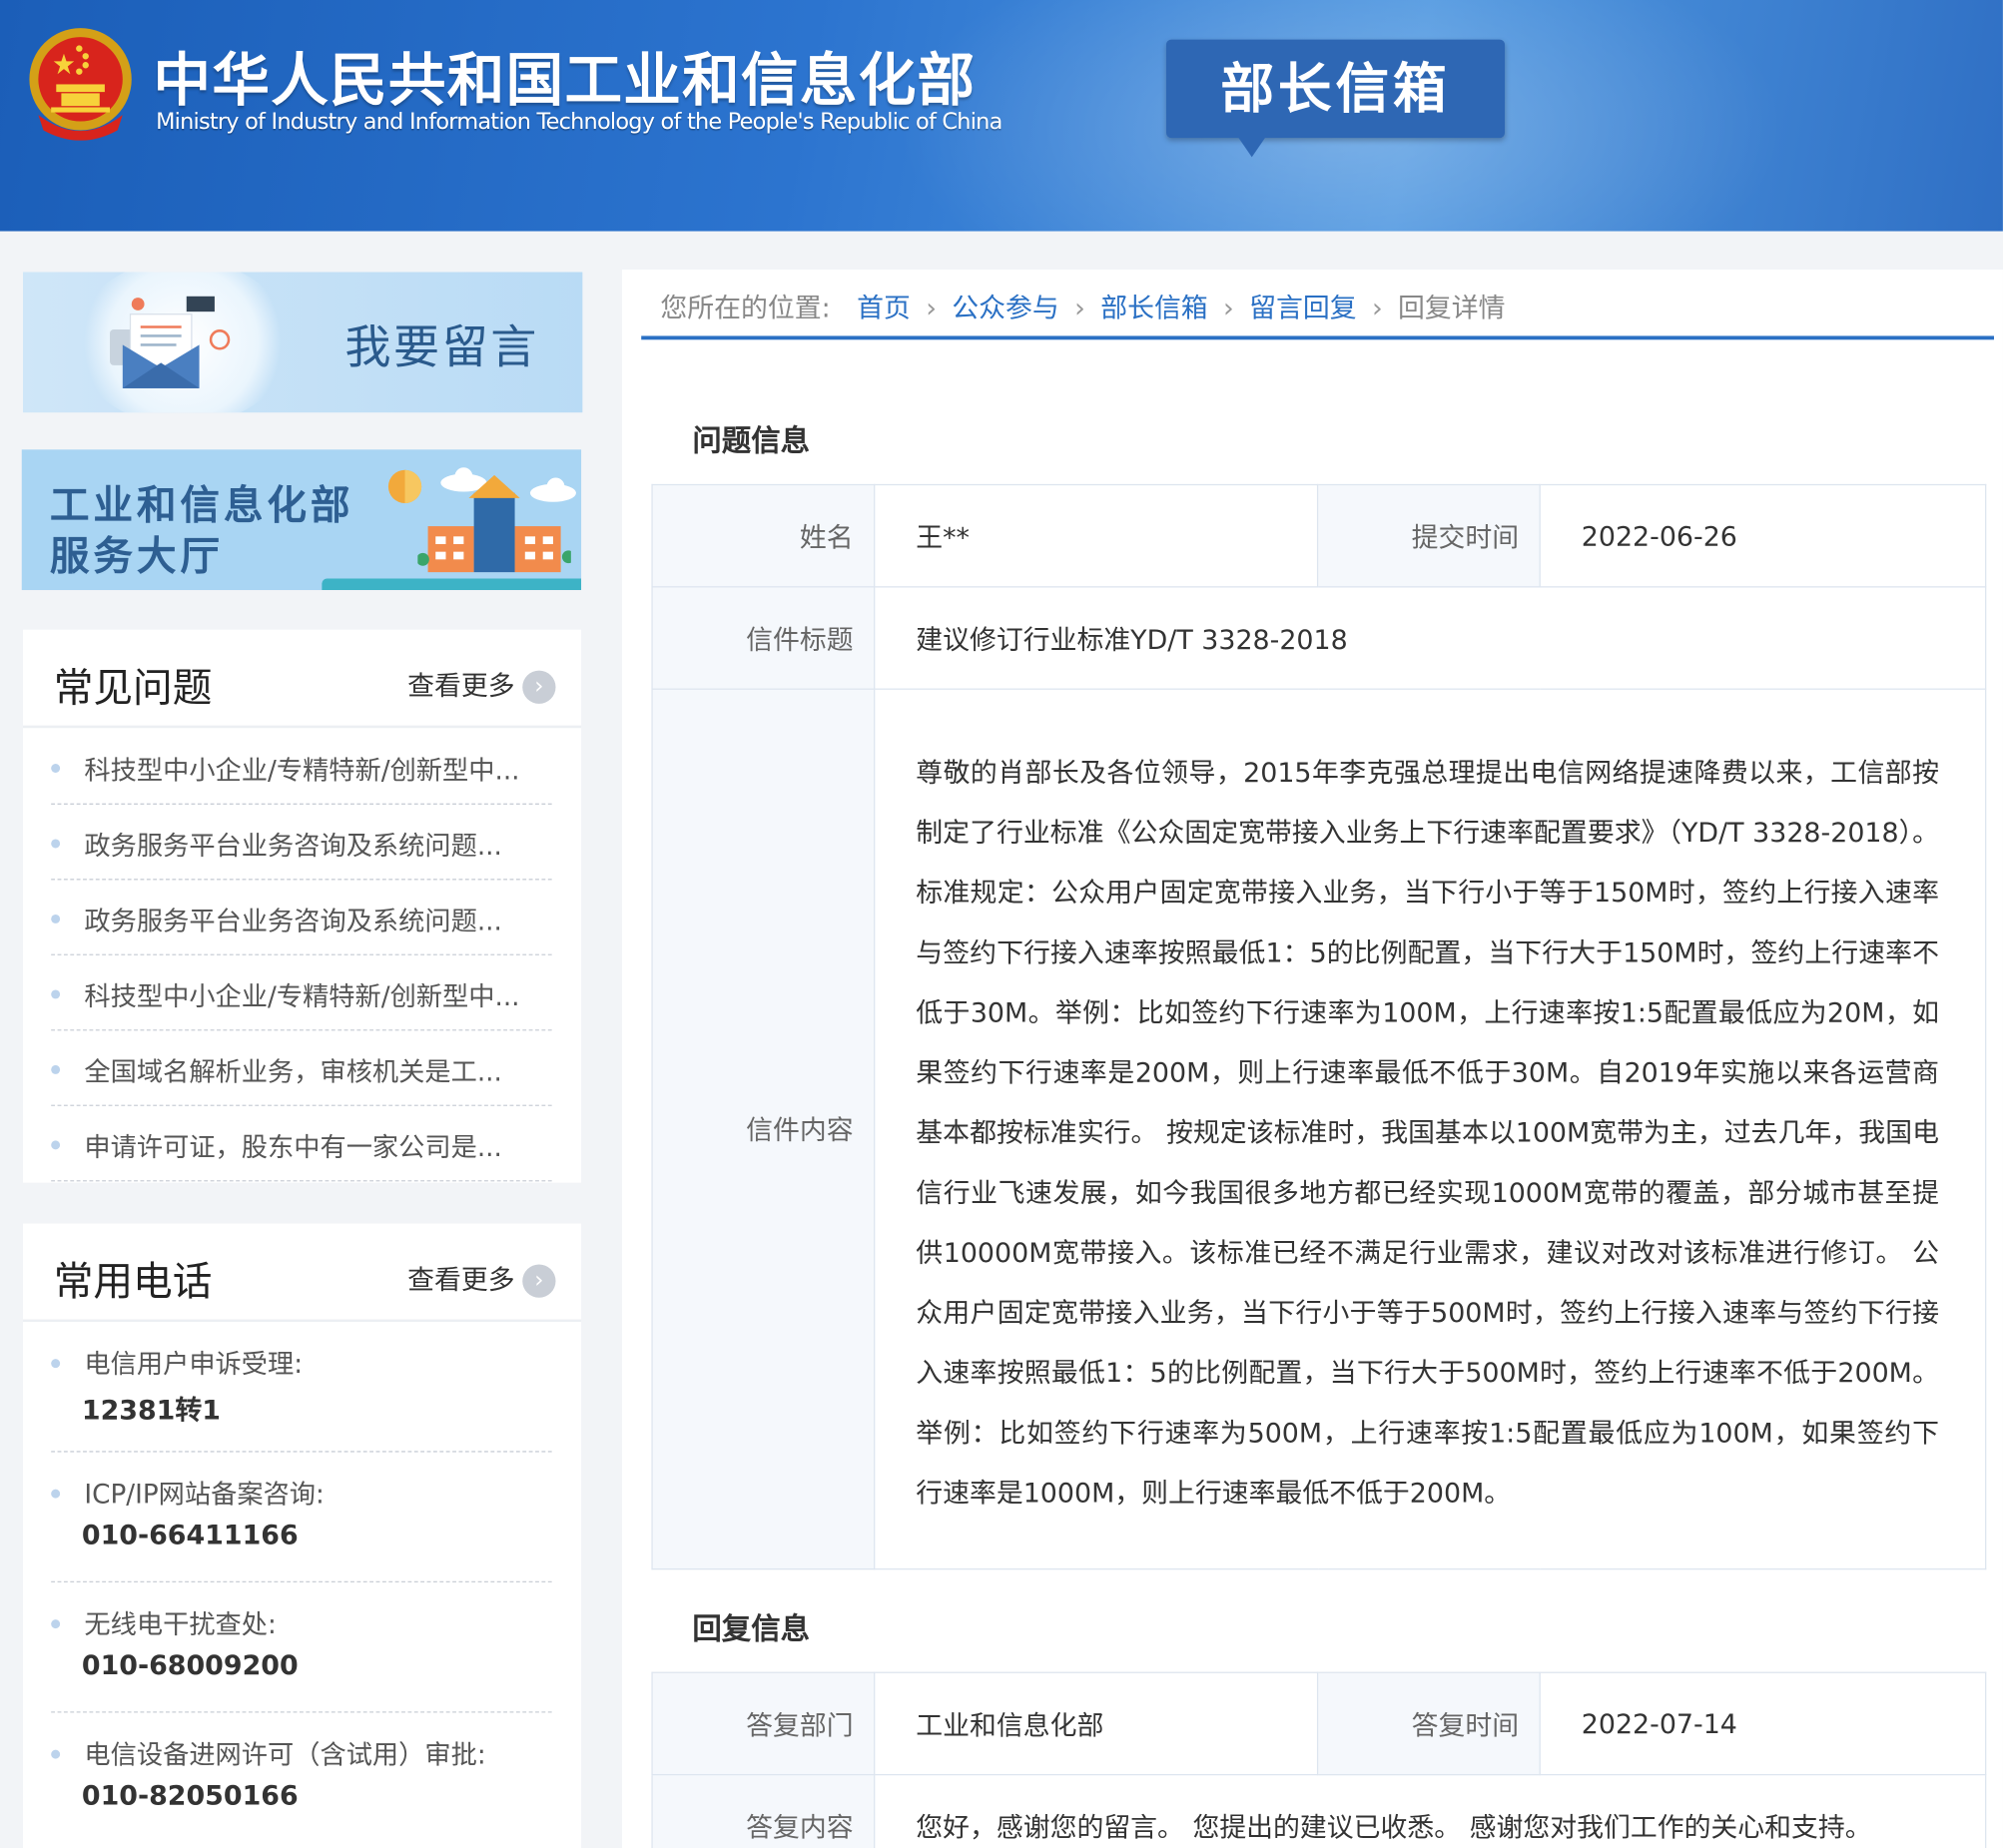 The image size is (2003, 1848). Describe the element at coordinates (763, 1810) in the screenshot. I see `reply-content-label: 答复内容` at that location.